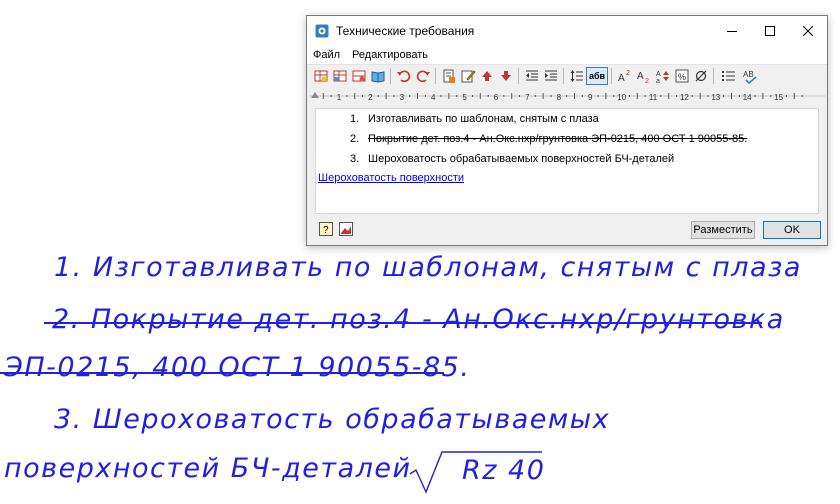 The image size is (840, 504). Describe the element at coordinates (390, 55) in the screenshot. I see `menu-edit: Редактировать` at that location.